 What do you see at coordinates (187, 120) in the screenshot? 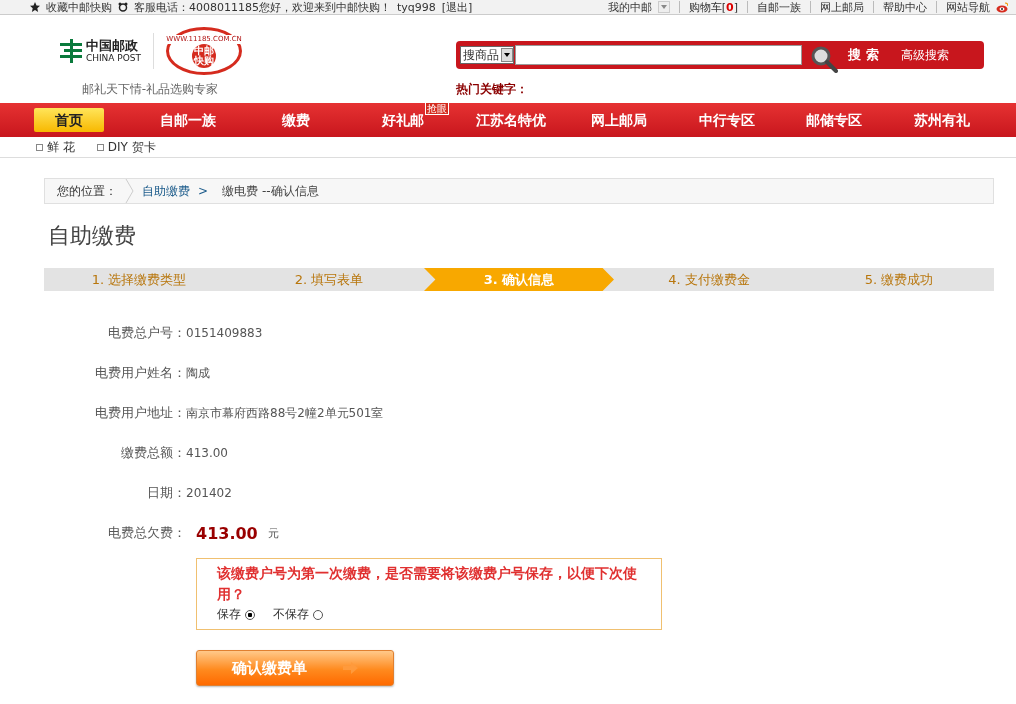
I see `nav-tab: 自邮一族` at bounding box center [187, 120].